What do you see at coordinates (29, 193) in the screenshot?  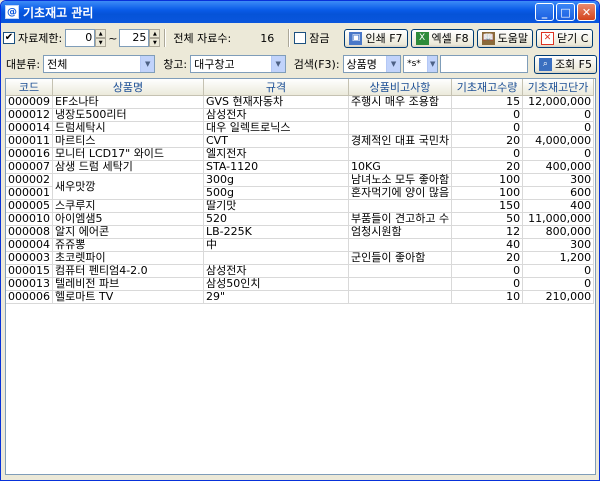 I see `cell-code: 000001` at bounding box center [29, 193].